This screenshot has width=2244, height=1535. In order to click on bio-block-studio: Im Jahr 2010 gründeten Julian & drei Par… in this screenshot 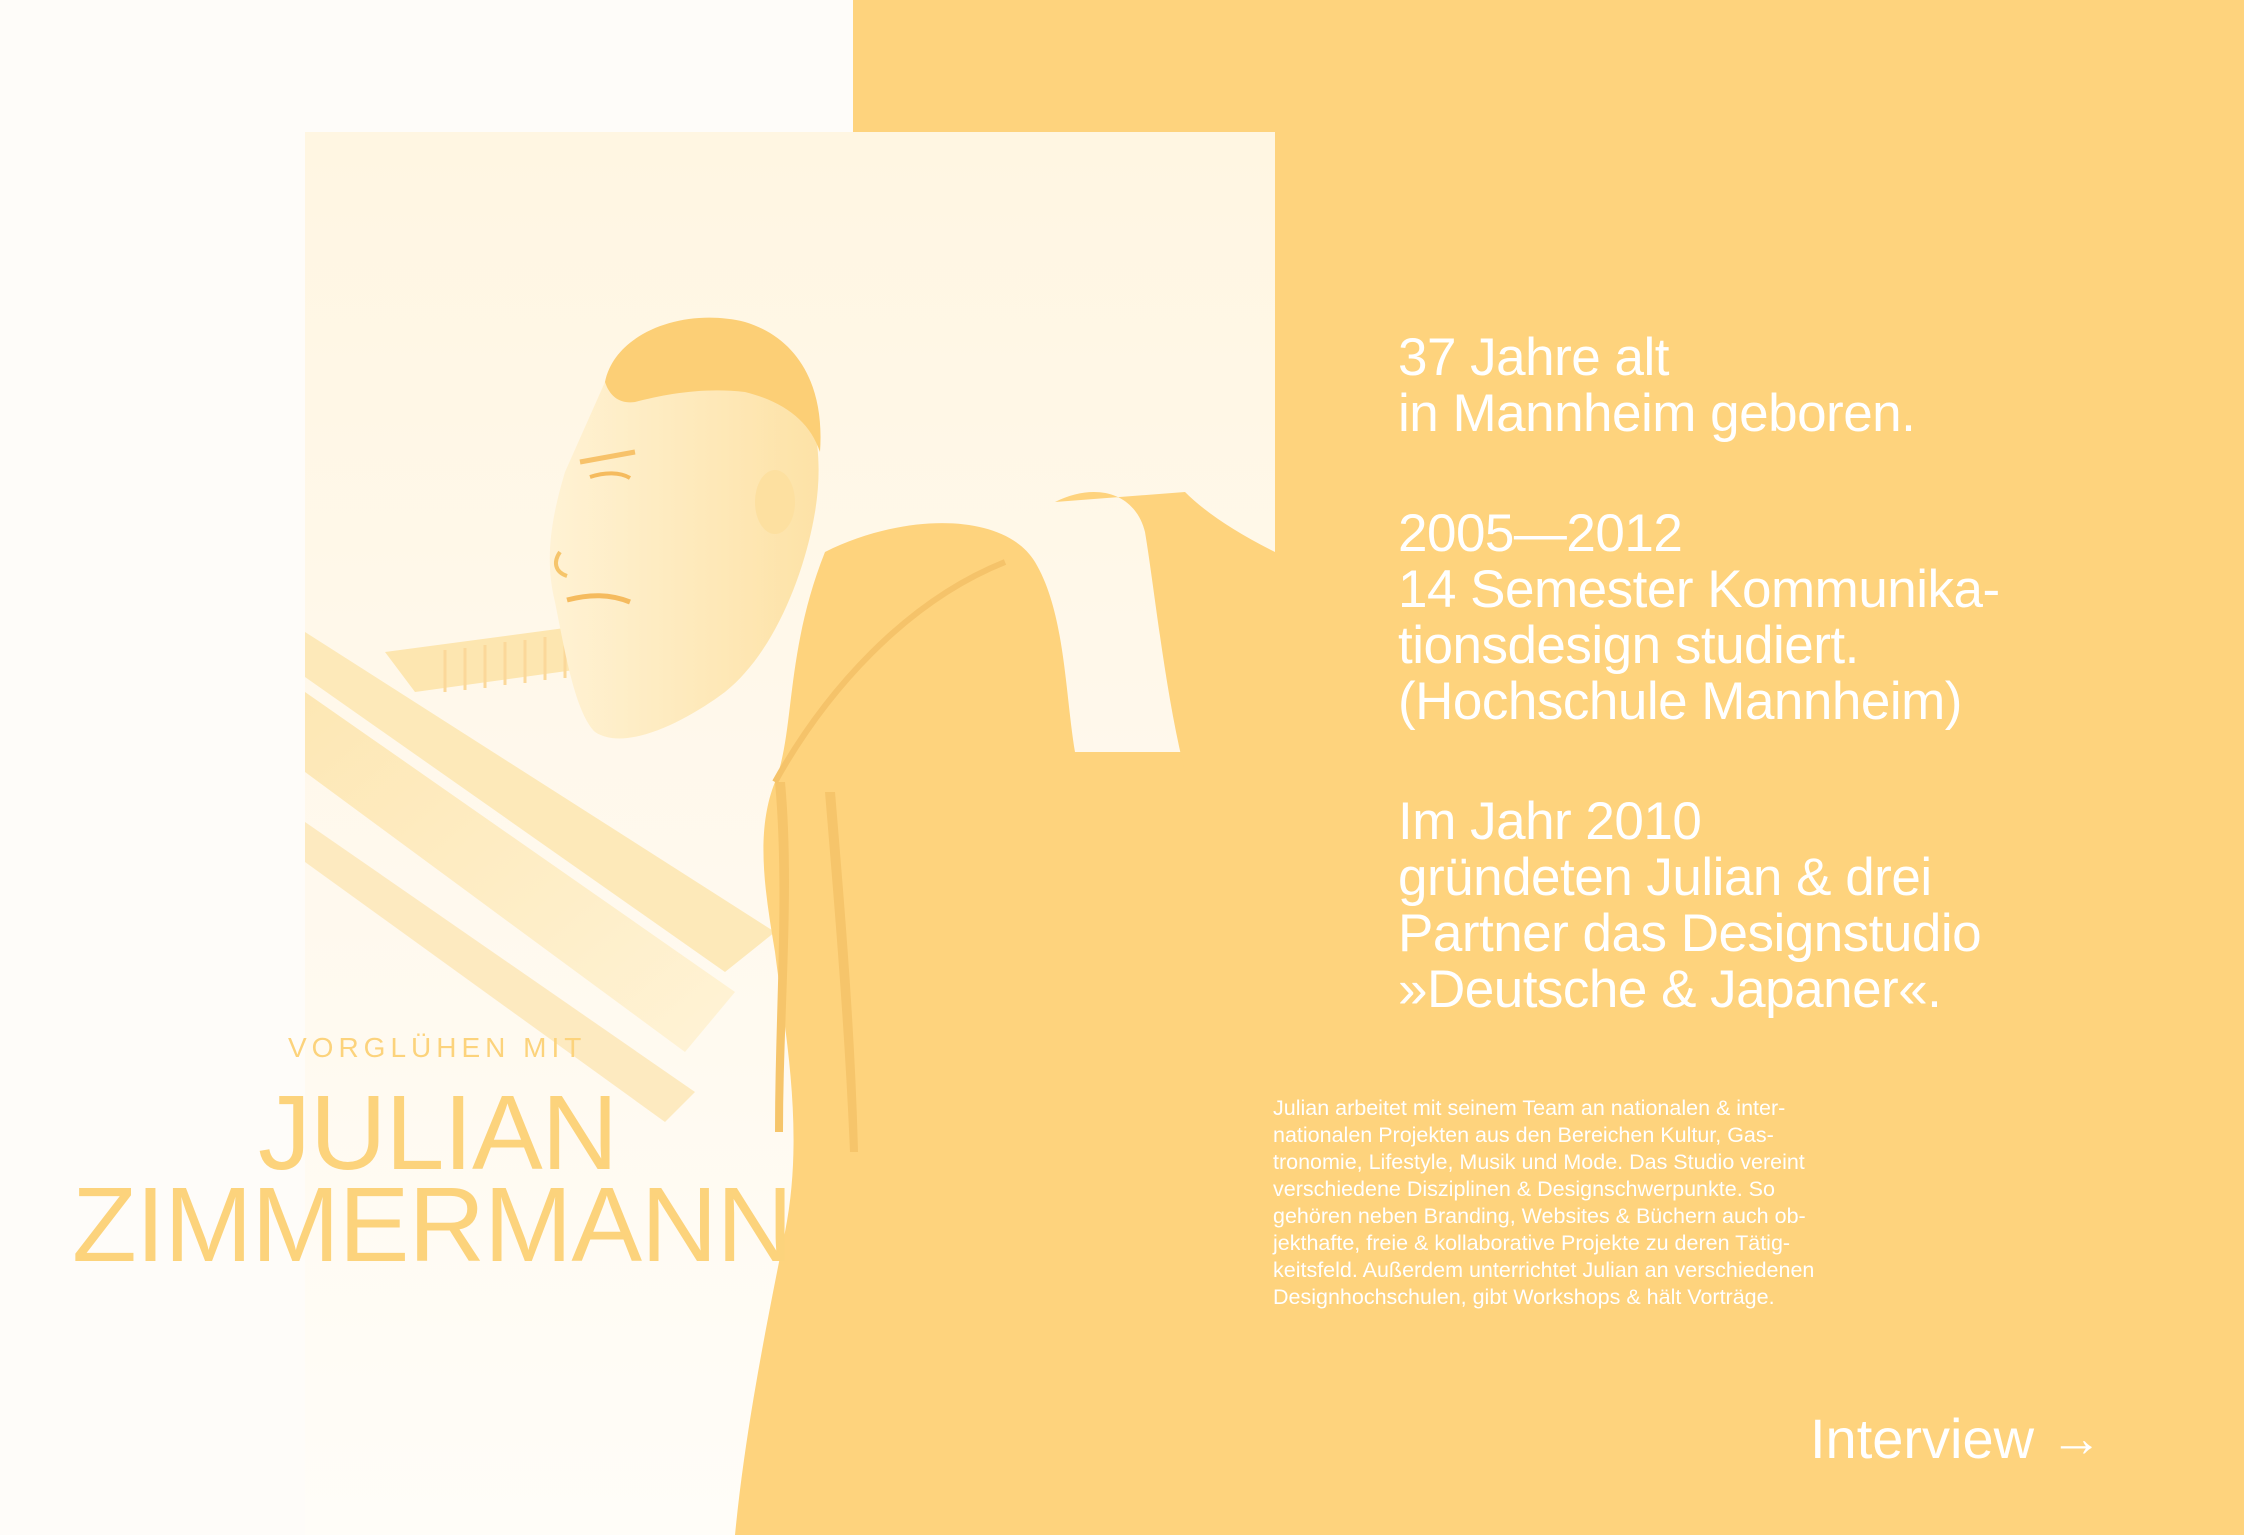, I will do `click(1798, 906)`.